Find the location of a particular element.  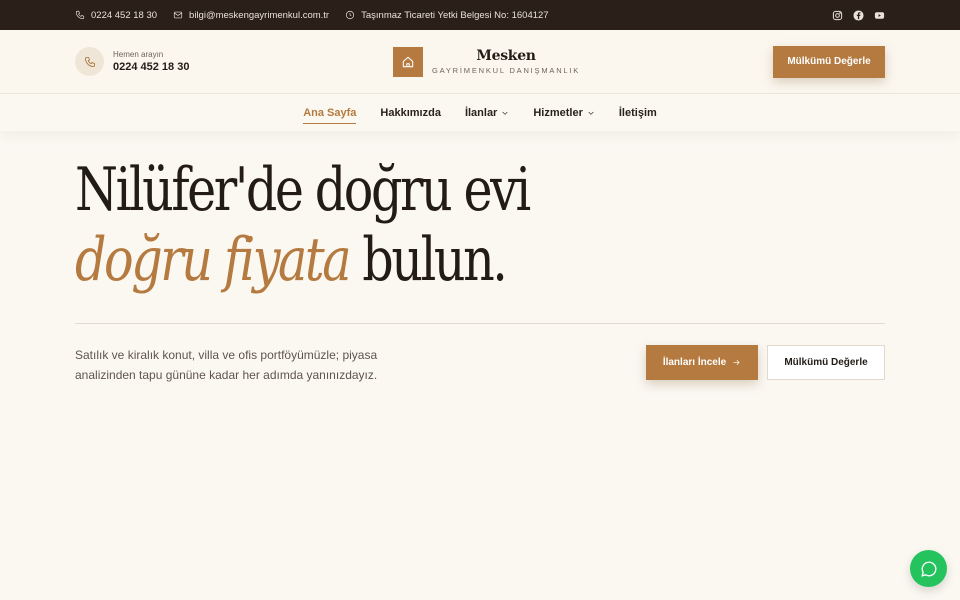

hero-line-2: bulun. is located at coordinates (428, 260).